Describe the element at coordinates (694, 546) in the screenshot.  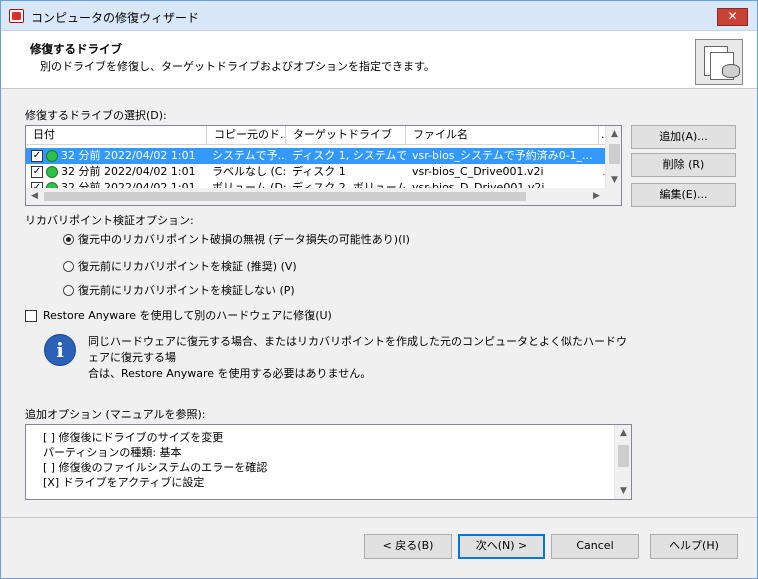
I see `help-button: ヘルプ(H)` at that location.